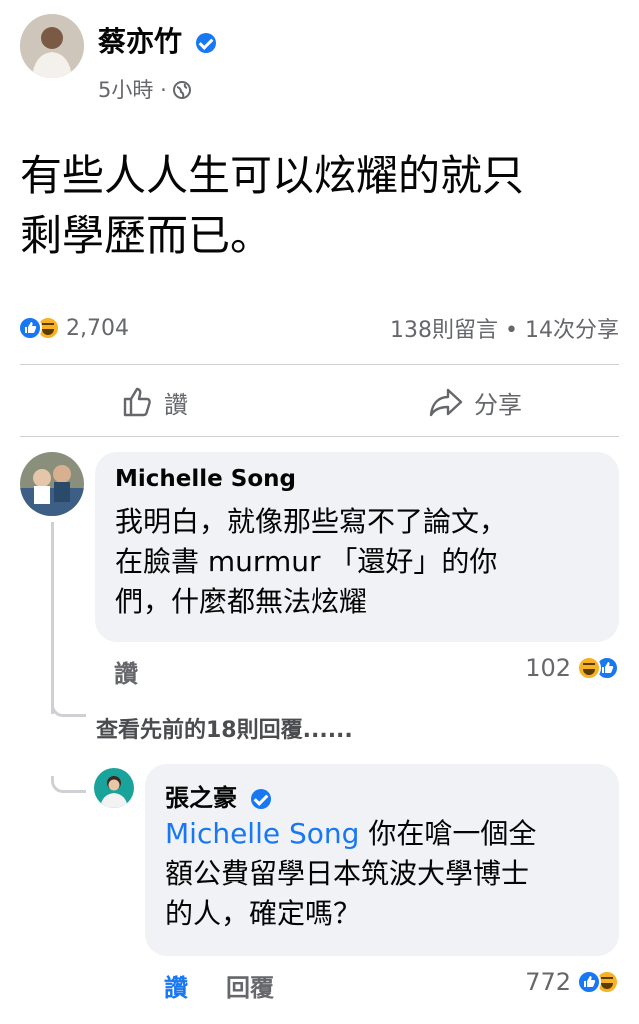 The image size is (639, 1024). Describe the element at coordinates (176, 404) in the screenshot. I see `like-label: 讚` at that location.